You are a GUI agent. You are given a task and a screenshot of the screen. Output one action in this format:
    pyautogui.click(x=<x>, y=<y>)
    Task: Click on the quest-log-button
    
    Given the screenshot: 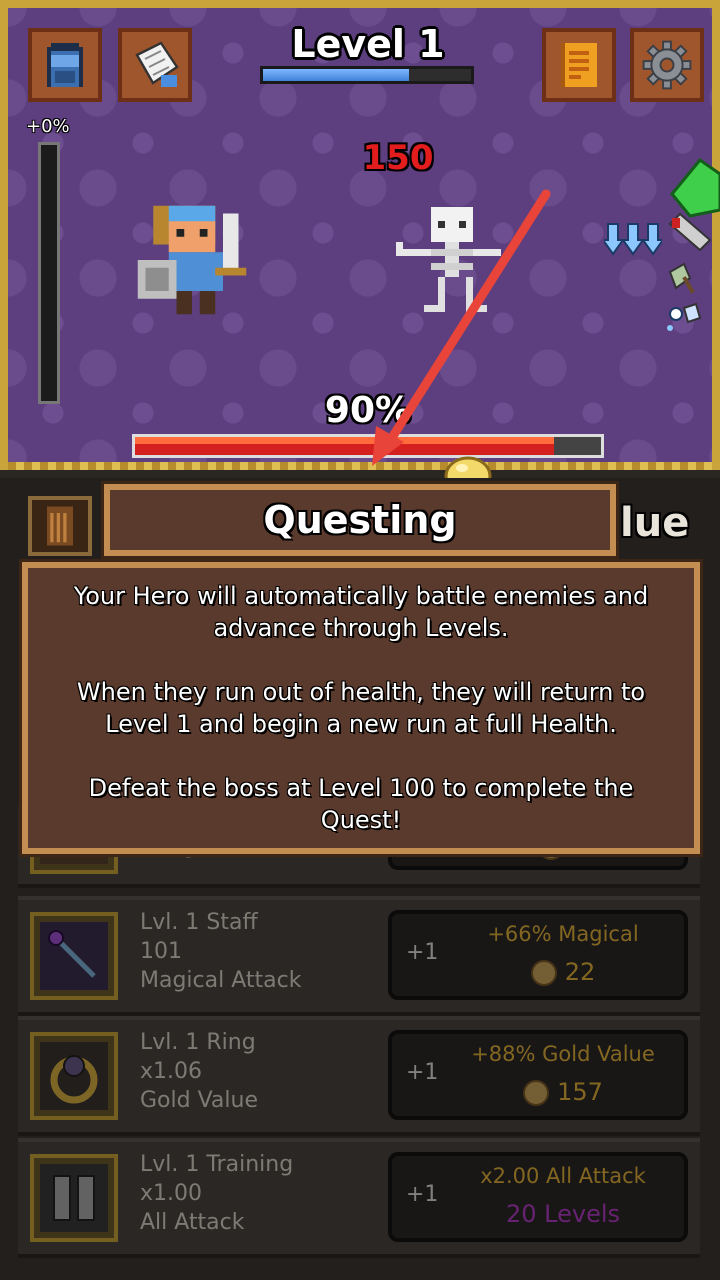 What is the action you would take?
    pyautogui.click(x=155, y=65)
    